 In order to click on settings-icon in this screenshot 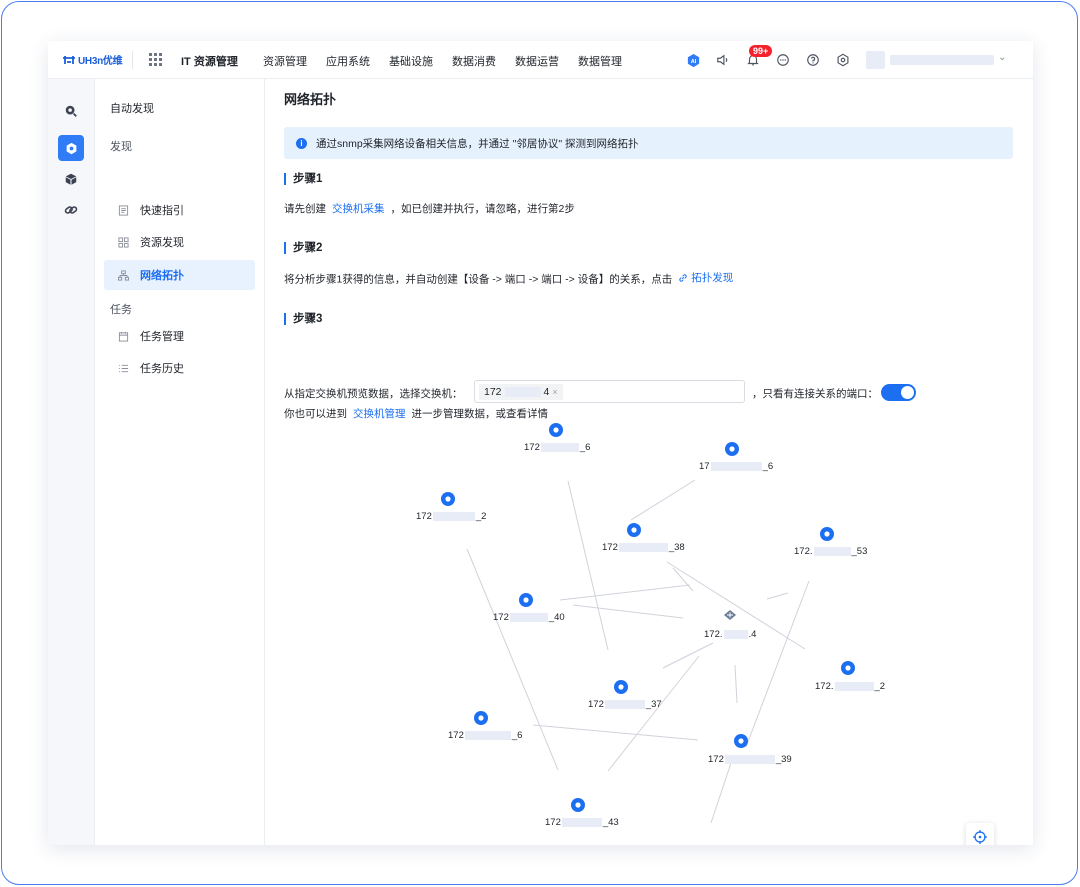, I will do `click(843, 60)`.